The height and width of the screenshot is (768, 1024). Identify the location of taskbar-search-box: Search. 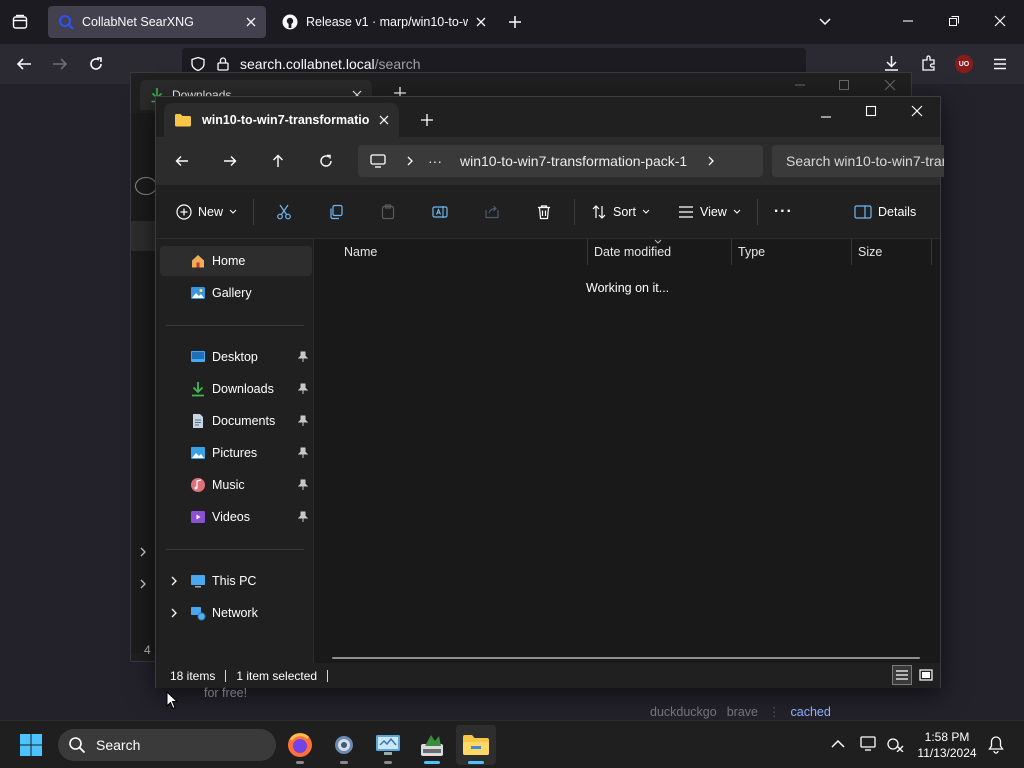
(167, 745).